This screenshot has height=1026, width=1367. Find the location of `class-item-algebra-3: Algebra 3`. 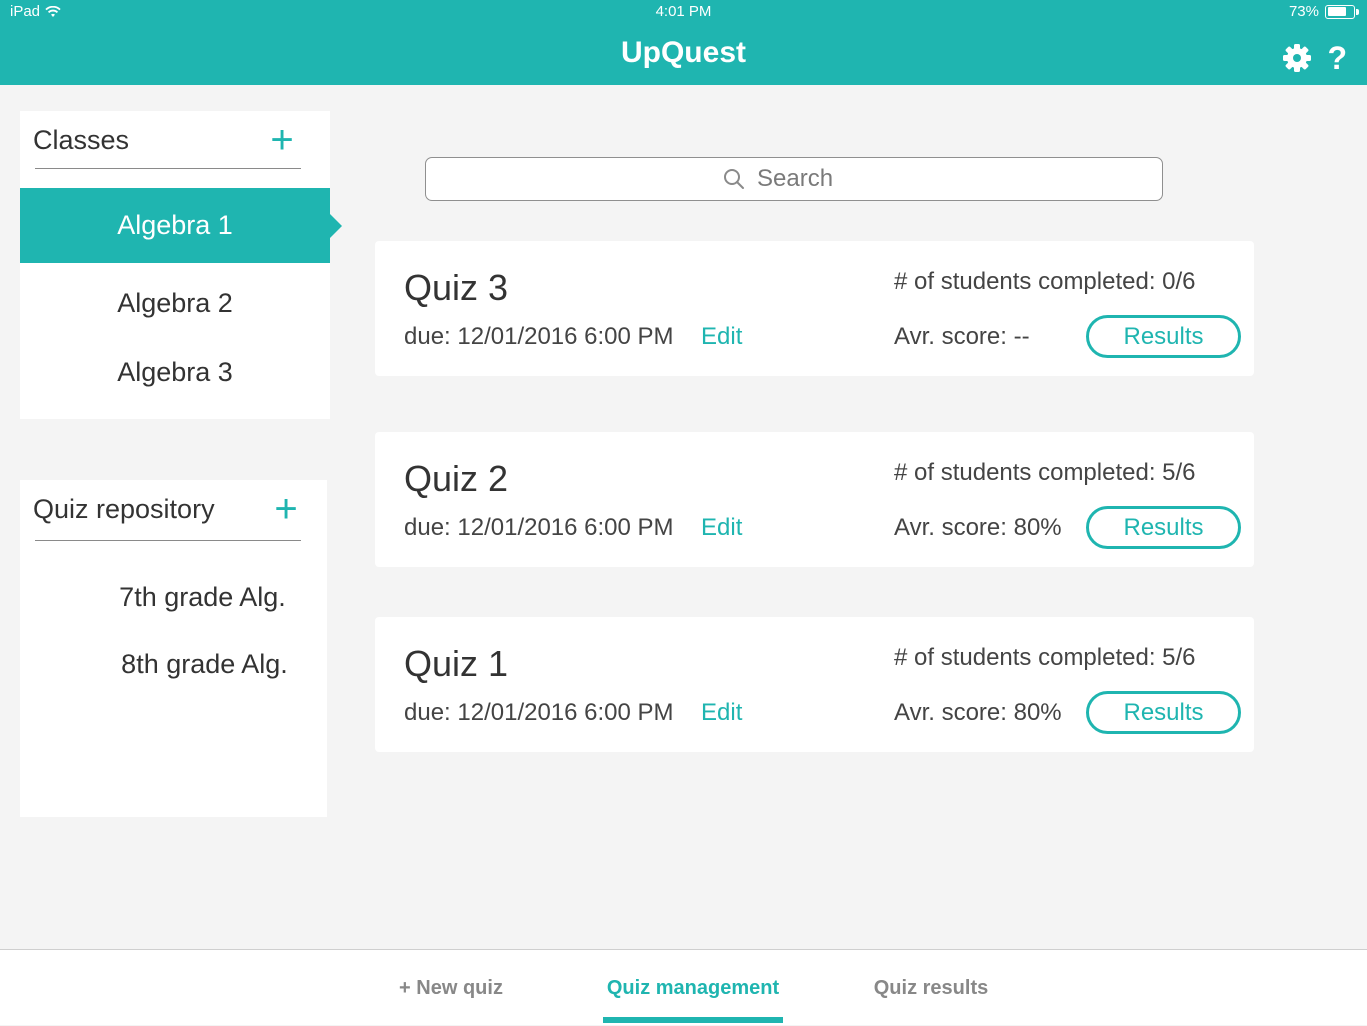

class-item-algebra-3: Algebra 3 is located at coordinates (175, 372).